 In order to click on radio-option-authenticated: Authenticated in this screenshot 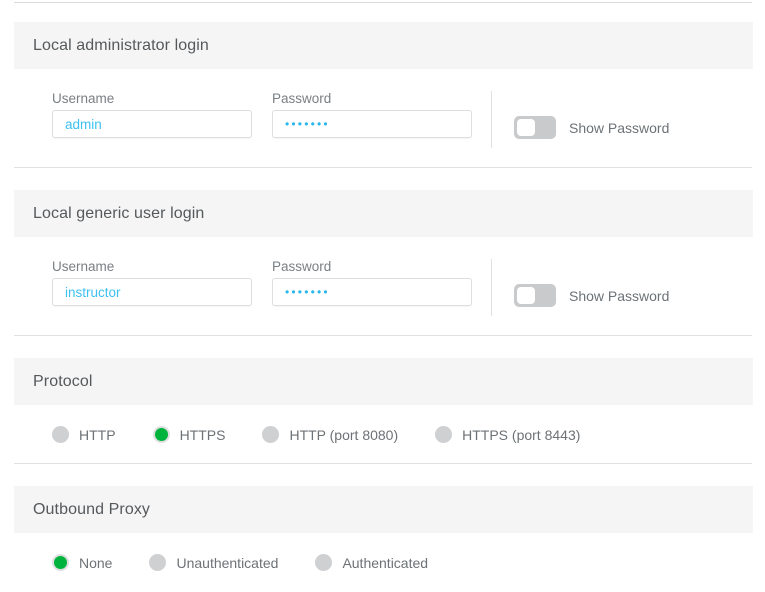, I will do `click(371, 562)`.